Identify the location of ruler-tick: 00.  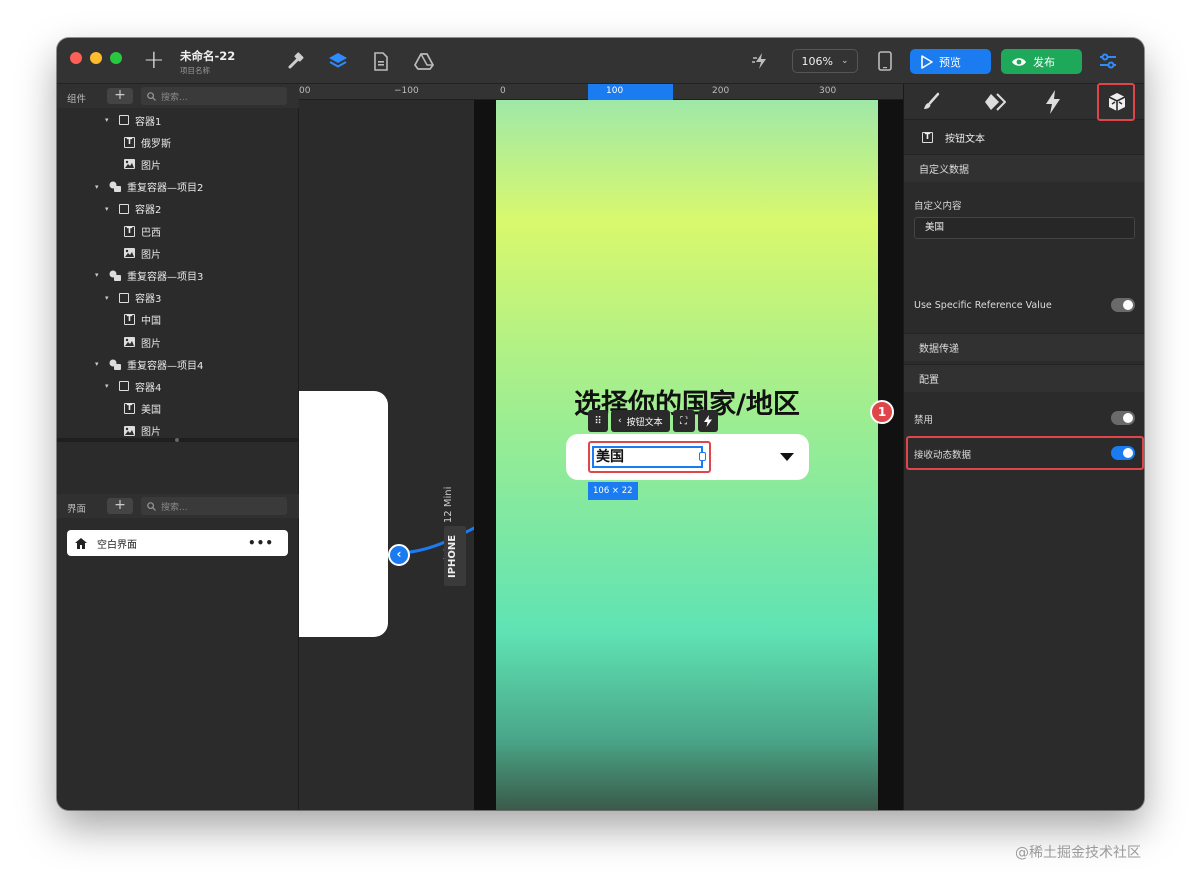
(305, 91).